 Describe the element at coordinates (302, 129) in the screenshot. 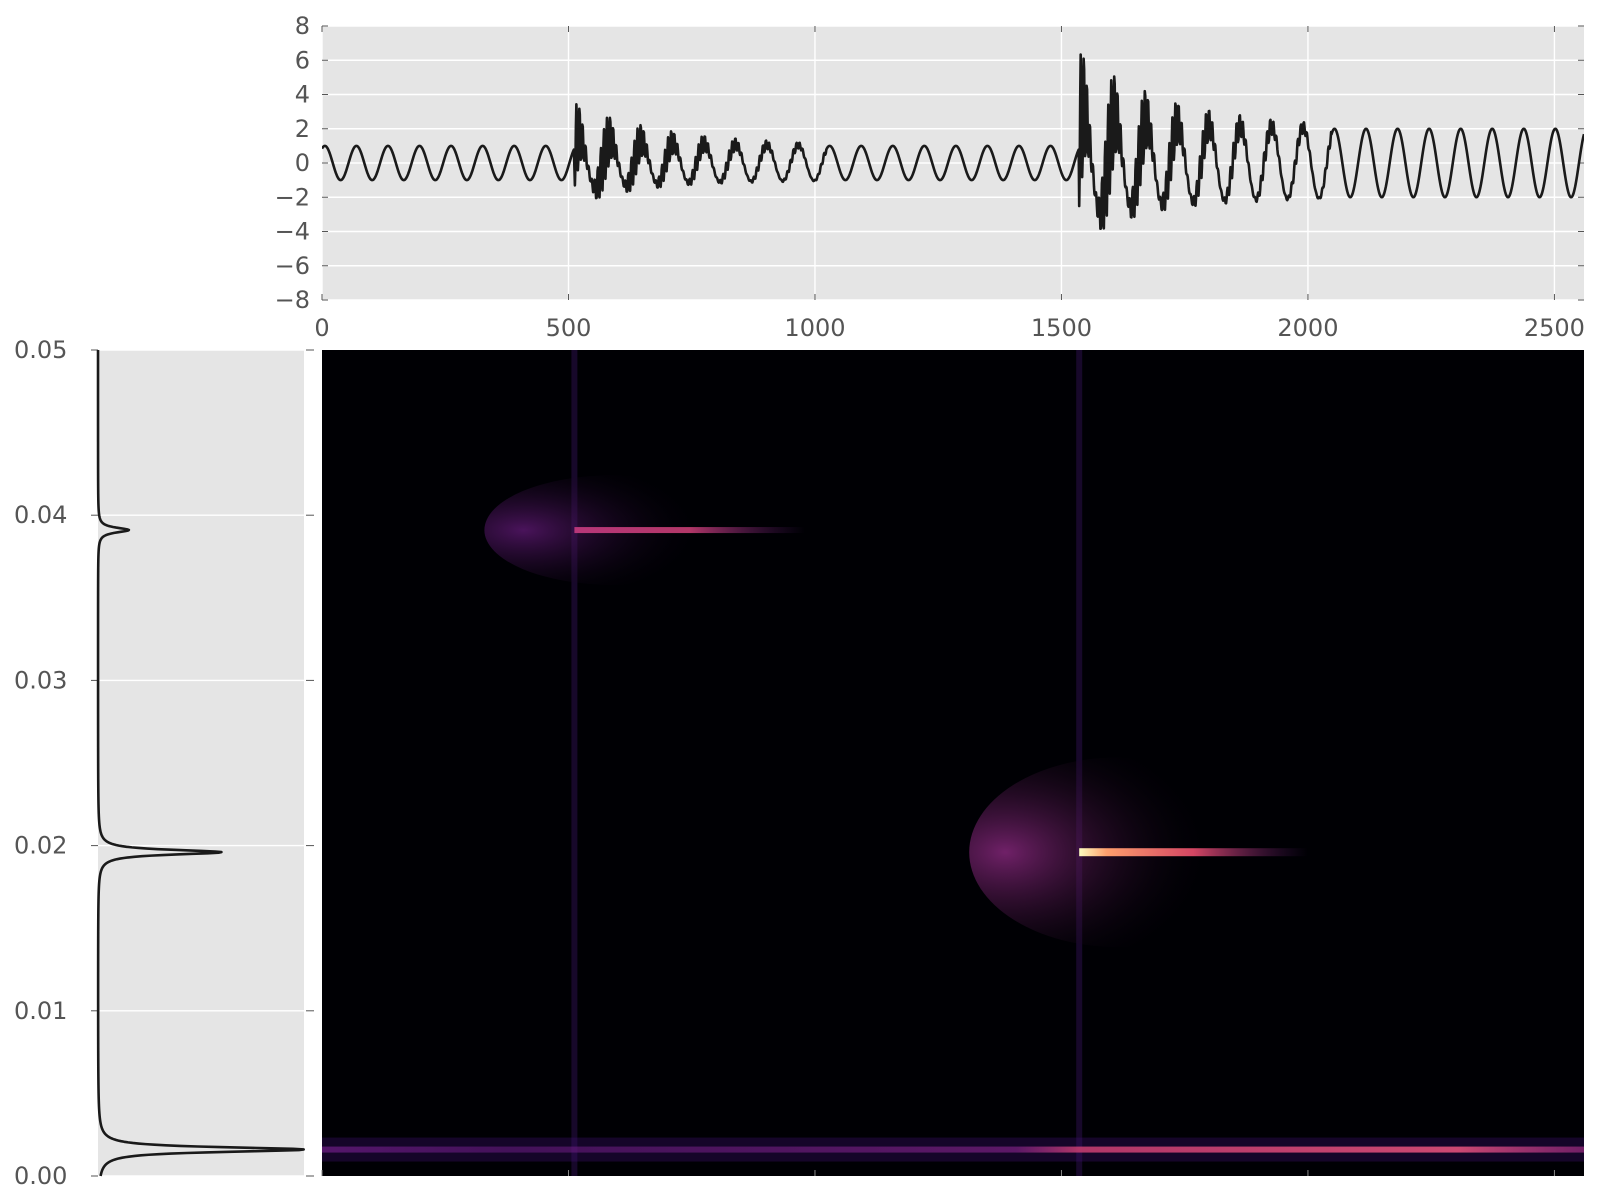

I see `timeseries-y-tick-label: 2` at that location.